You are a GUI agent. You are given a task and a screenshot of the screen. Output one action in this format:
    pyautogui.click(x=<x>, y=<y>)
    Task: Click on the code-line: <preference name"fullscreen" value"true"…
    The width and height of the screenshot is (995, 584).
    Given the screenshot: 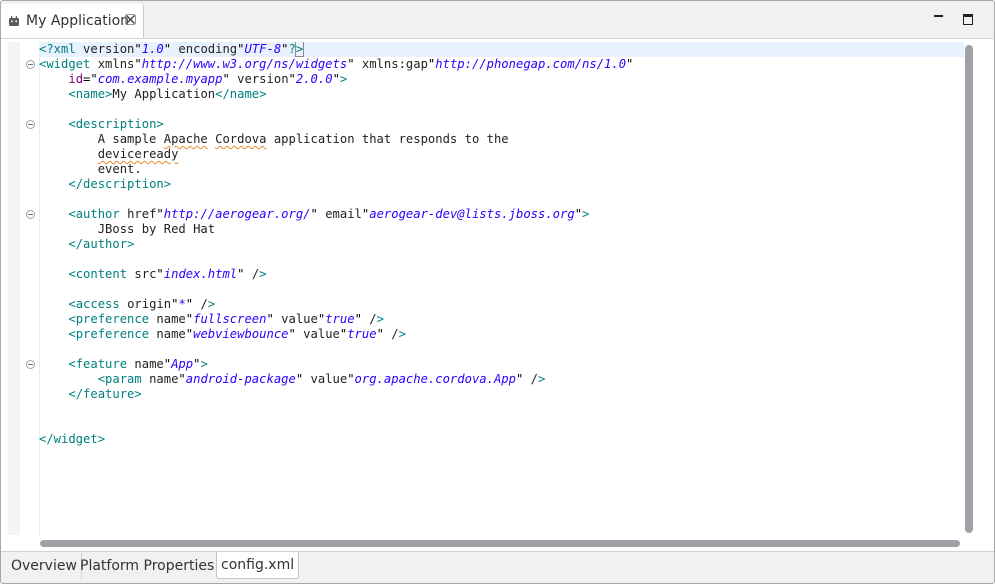 What is the action you would take?
    pyautogui.click(x=226, y=319)
    